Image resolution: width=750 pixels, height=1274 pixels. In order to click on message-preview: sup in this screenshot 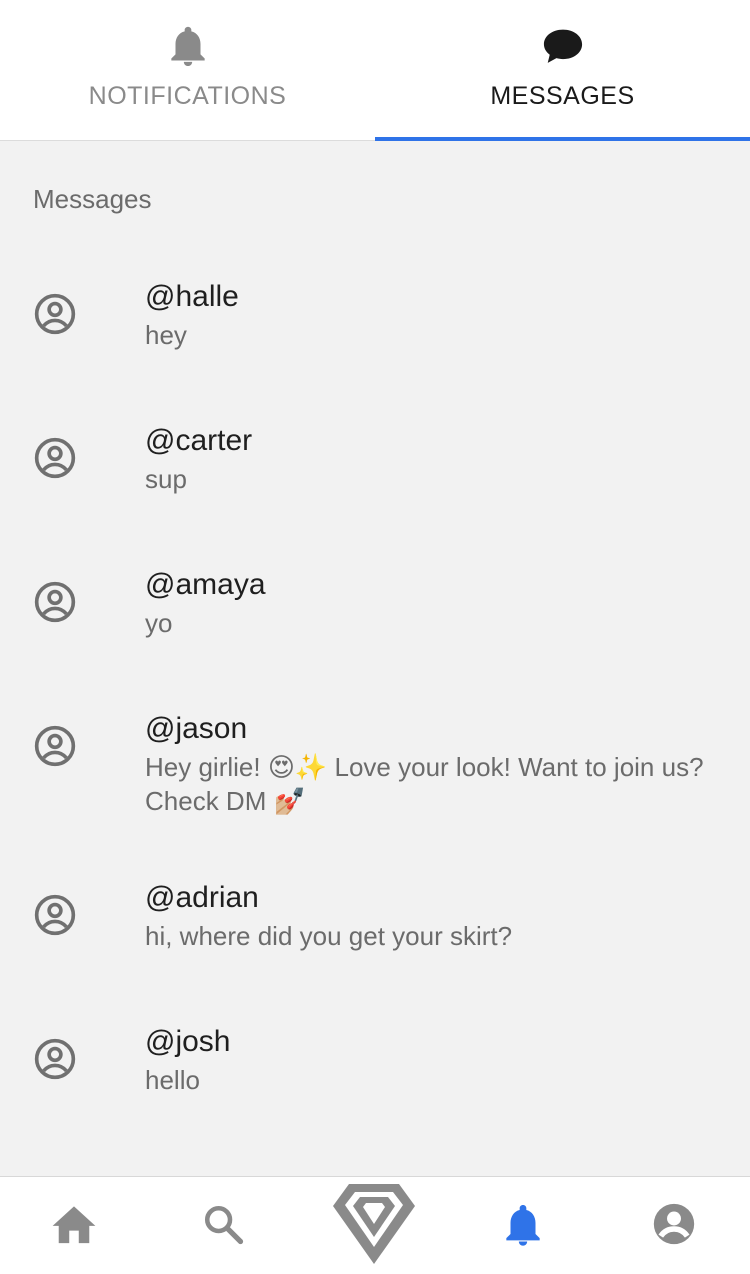, I will do `click(166, 479)`.